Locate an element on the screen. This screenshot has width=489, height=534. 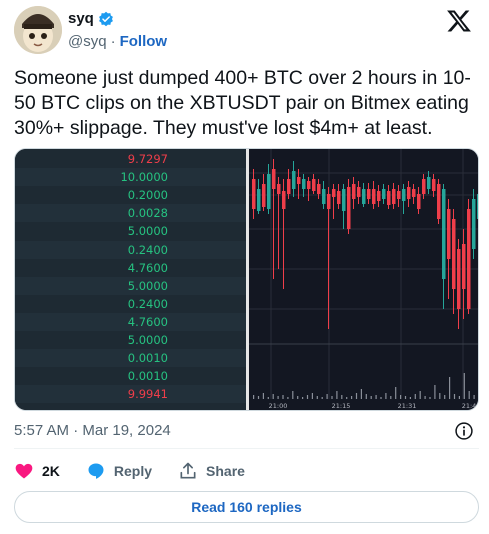
like-button: 2K is located at coordinates (37, 471).